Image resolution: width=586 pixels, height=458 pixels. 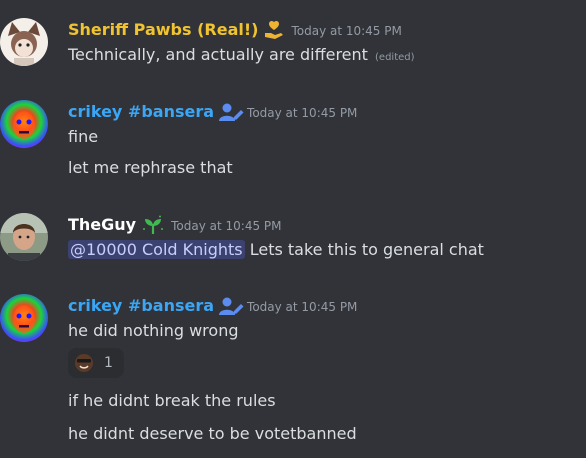 I want to click on message-text: he did nothing wrong, so click(x=153, y=330).